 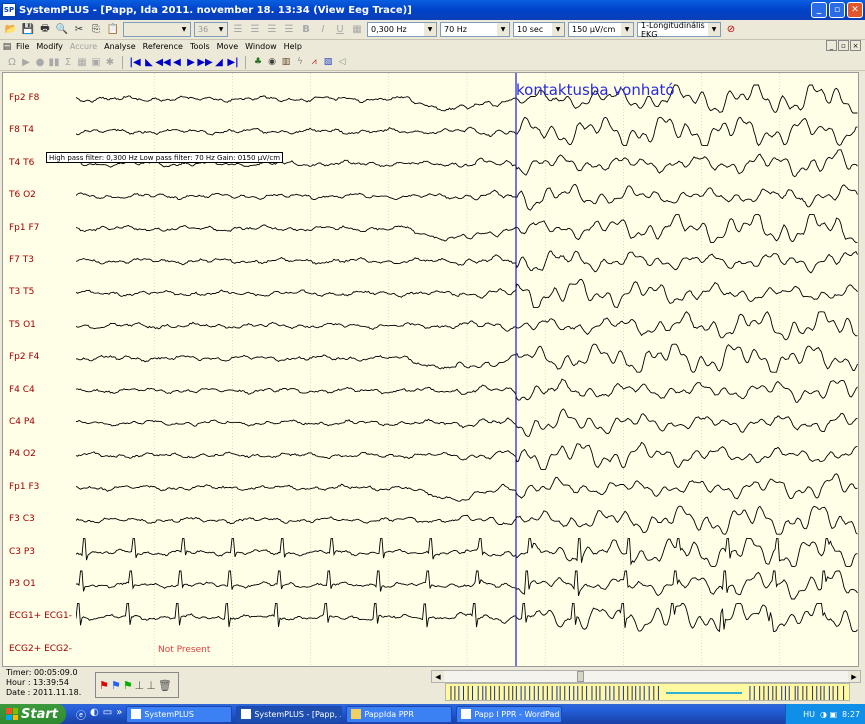 I want to click on taskbar-item-pappida-ppr: PappIda PPR, so click(x=399, y=714).